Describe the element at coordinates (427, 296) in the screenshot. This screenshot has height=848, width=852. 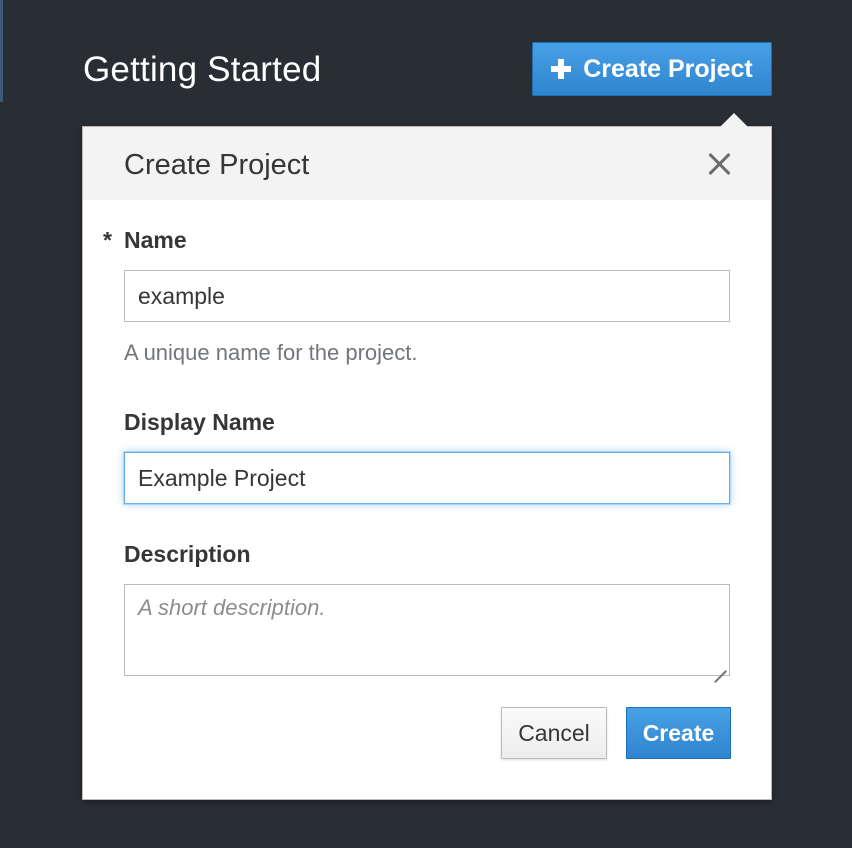
I see `name-input` at that location.